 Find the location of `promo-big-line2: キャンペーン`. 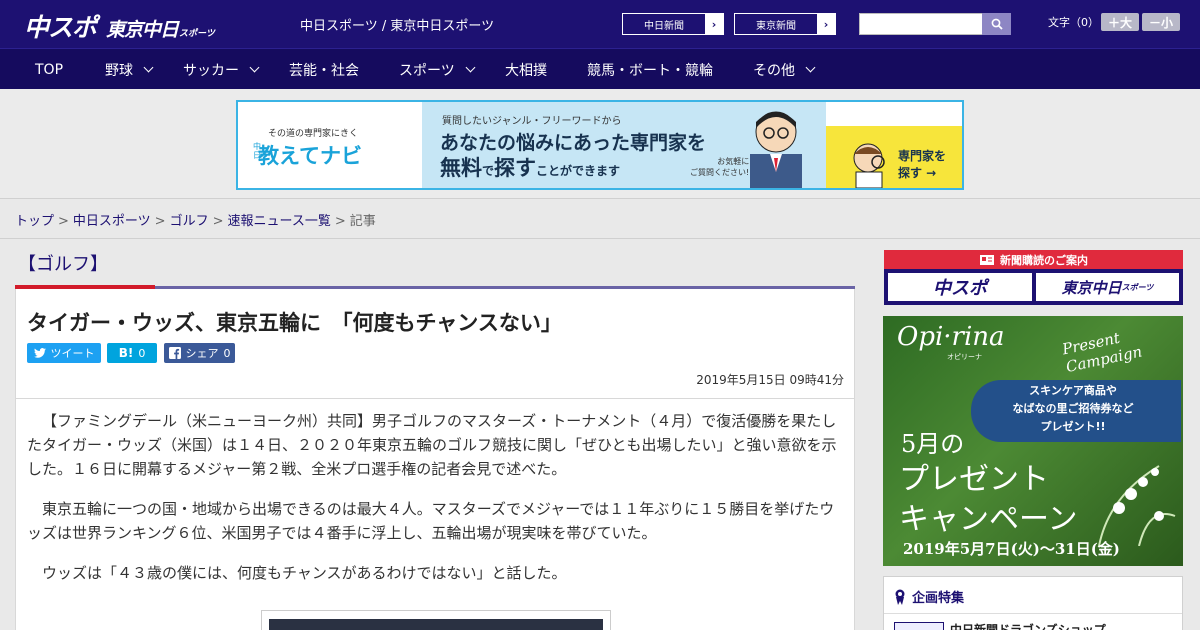

promo-big-line2: キャンペーン is located at coordinates (988, 519).